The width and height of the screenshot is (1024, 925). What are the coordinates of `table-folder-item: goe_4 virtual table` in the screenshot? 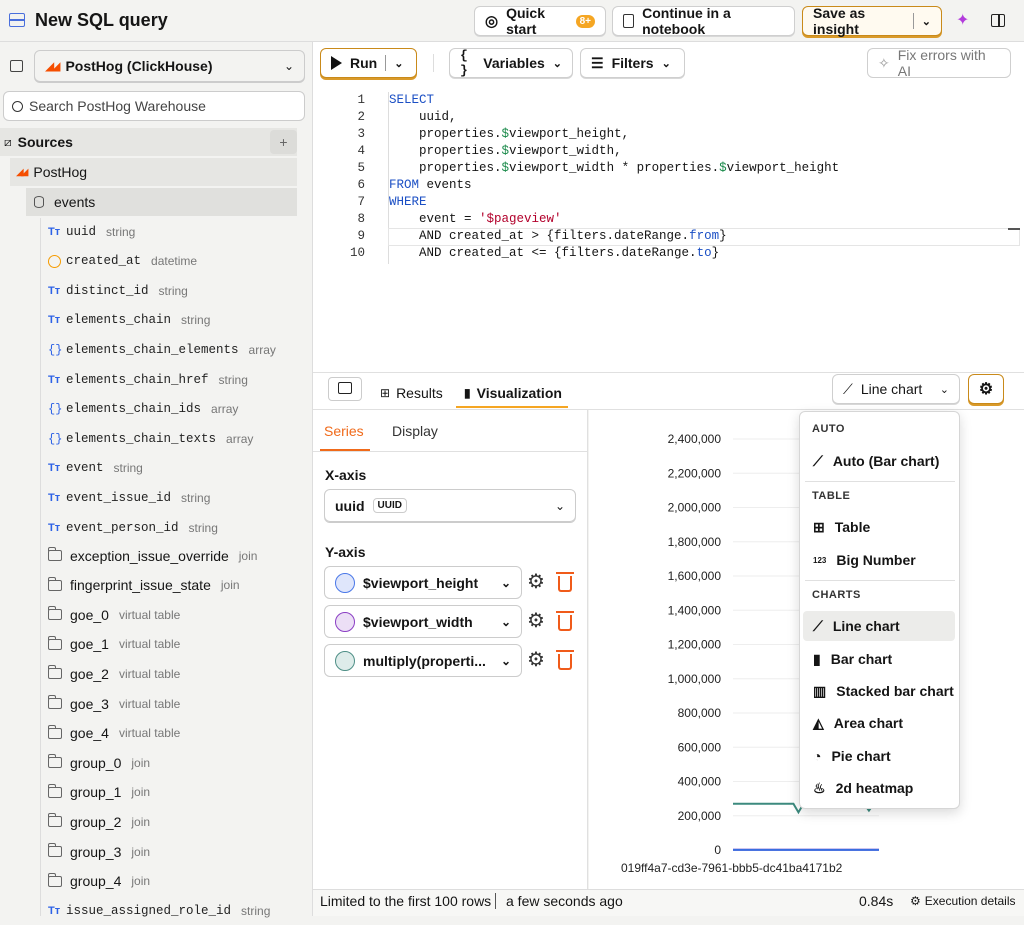 It's located at (198, 733).